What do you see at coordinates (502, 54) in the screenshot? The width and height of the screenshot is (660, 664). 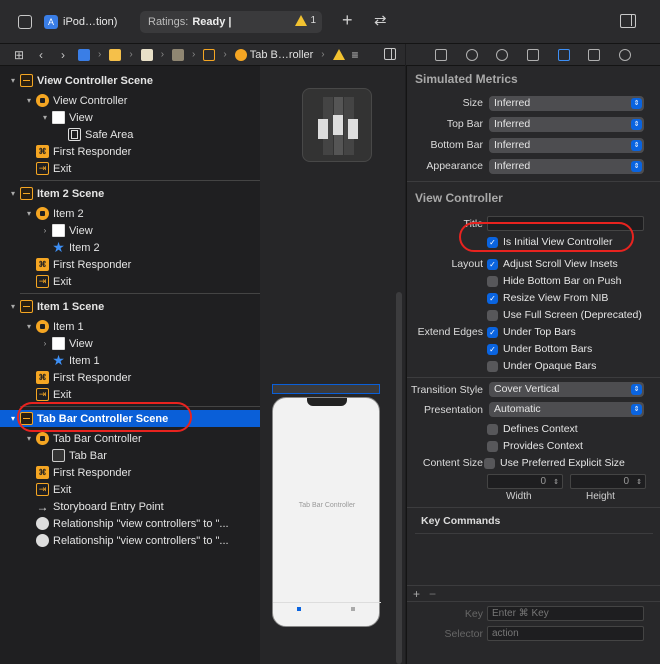 I see `help-inspector-icon` at bounding box center [502, 54].